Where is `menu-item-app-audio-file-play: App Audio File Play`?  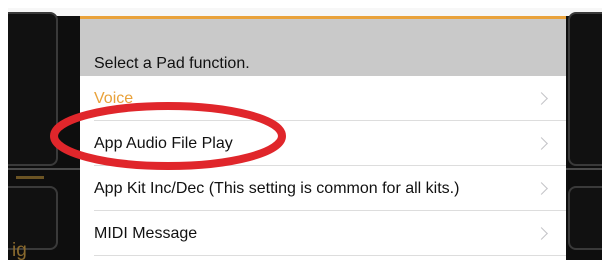
menu-item-app-audio-file-play: App Audio File Play is located at coordinates (323, 143).